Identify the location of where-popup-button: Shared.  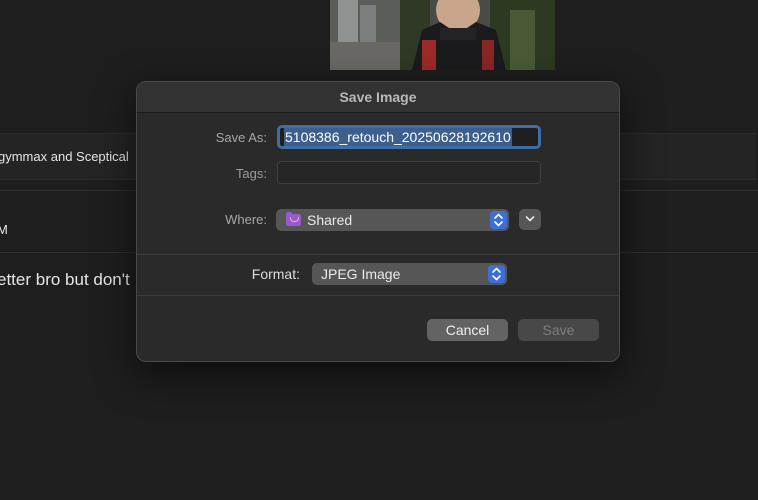
(392, 220).